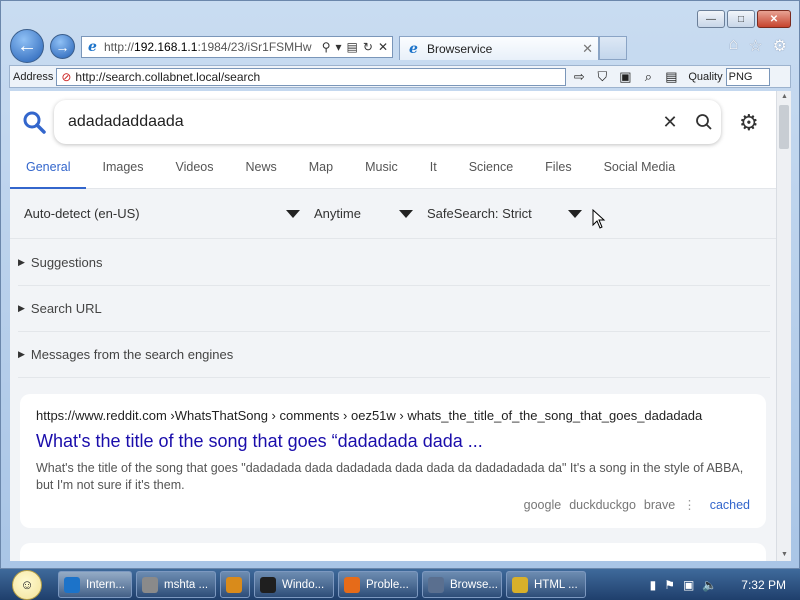 The height and width of the screenshot is (600, 800). What do you see at coordinates (491, 171) in the screenshot?
I see `tab-science: Science` at bounding box center [491, 171].